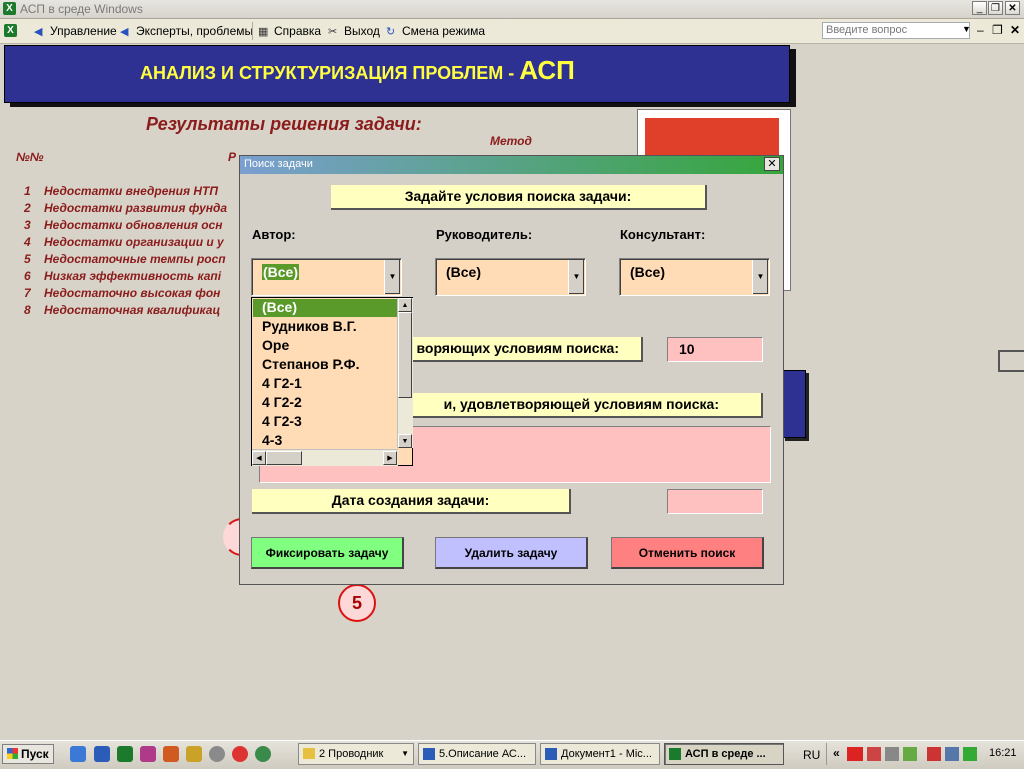 Image resolution: width=1024 pixels, height=769 pixels. I want to click on diagram-node: 5, so click(357, 603).